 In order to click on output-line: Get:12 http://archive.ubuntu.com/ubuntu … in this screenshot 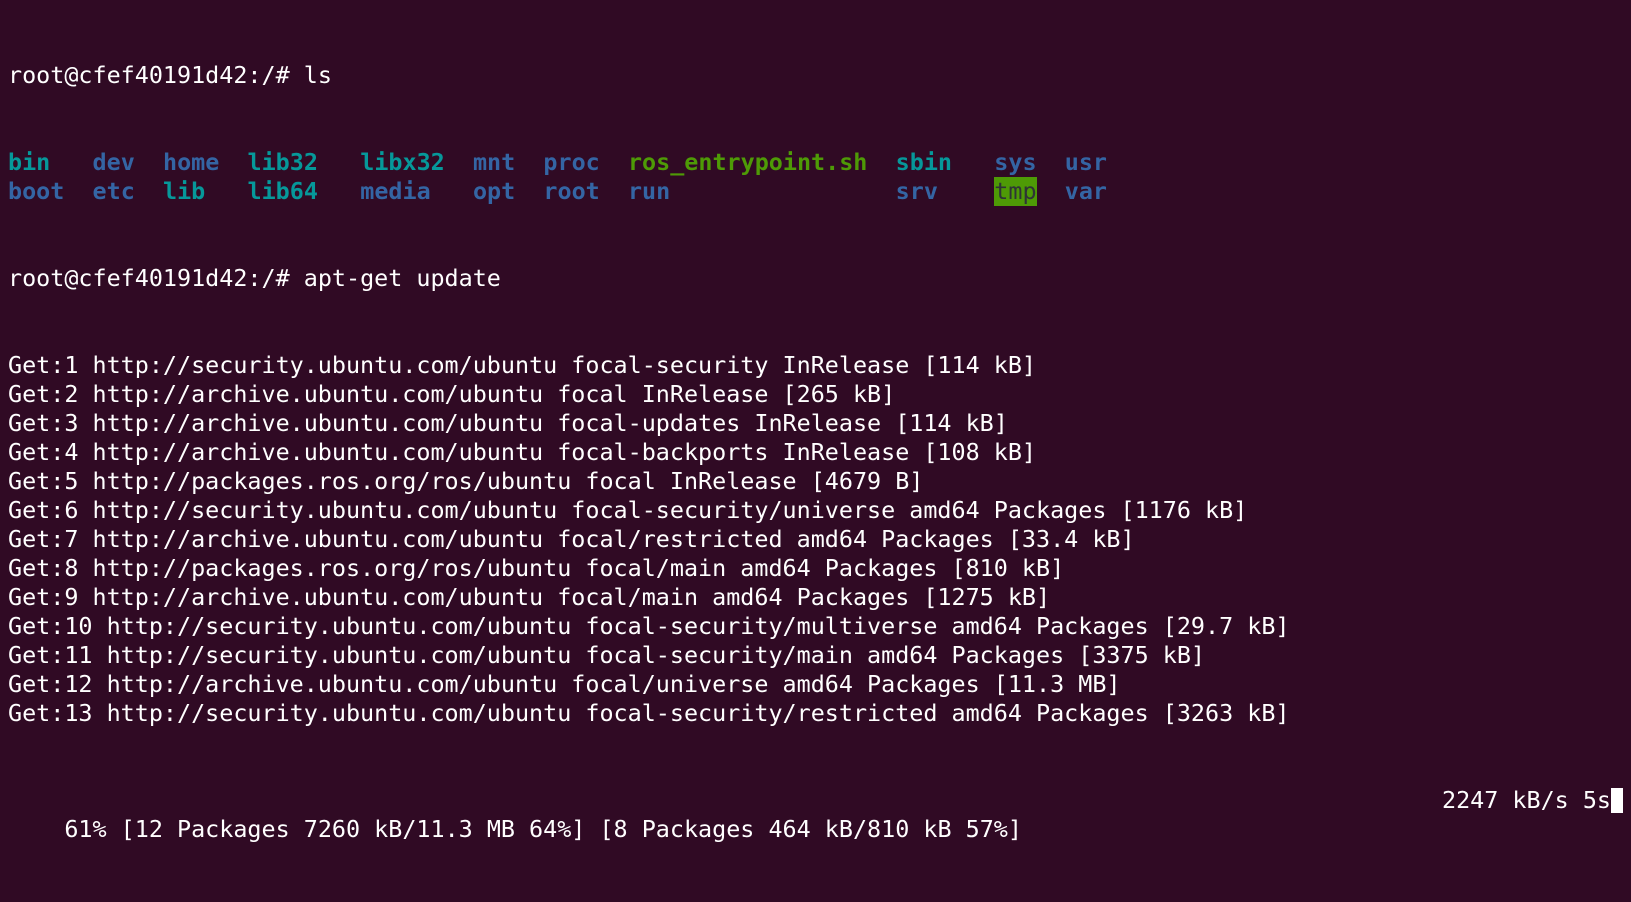, I will do `click(564, 684)`.